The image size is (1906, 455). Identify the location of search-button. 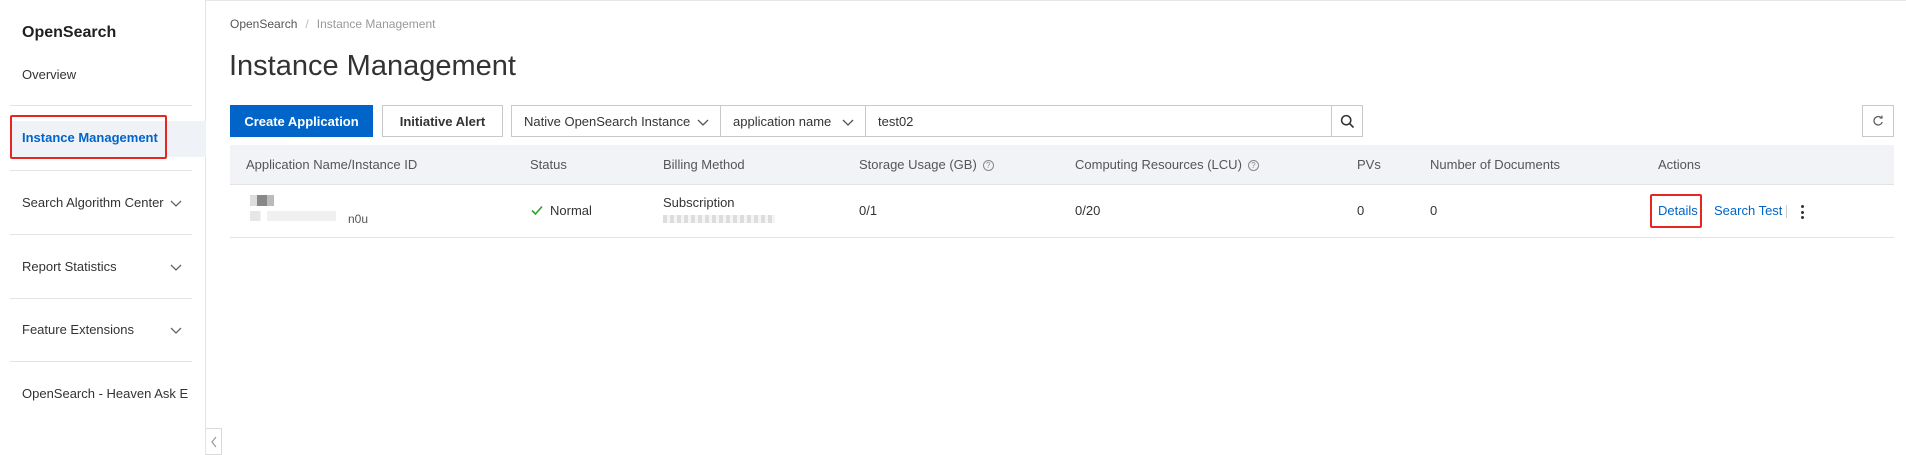
(1347, 121).